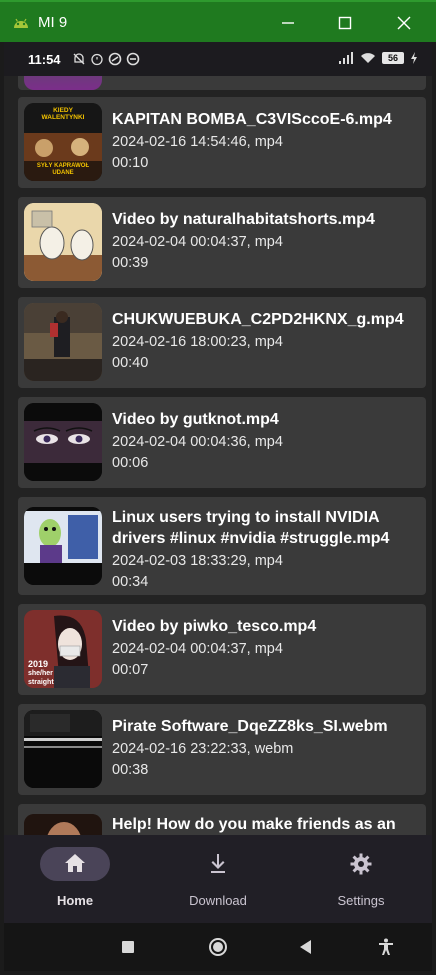  What do you see at coordinates (218, 900) in the screenshot?
I see `nav-download-label: Download` at bounding box center [218, 900].